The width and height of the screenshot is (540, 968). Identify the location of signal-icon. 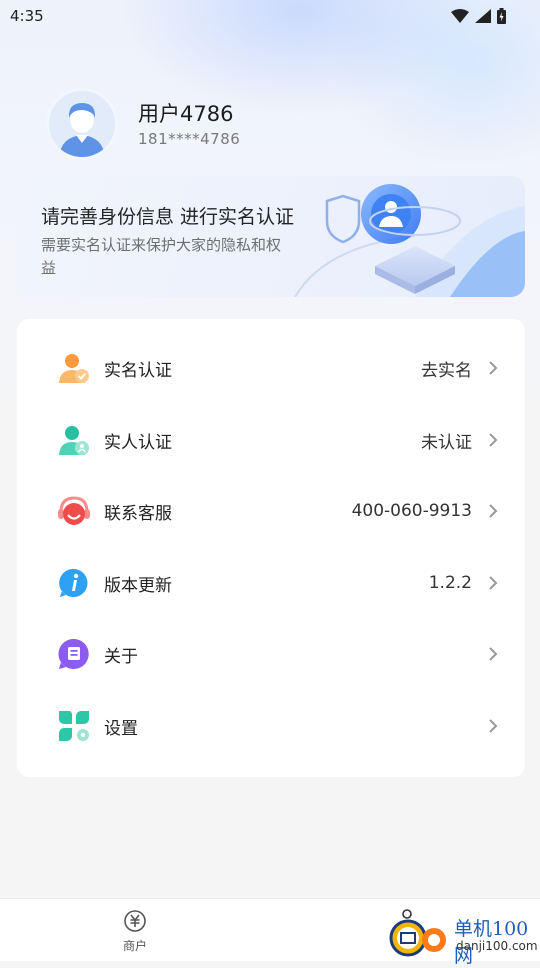
(483, 16).